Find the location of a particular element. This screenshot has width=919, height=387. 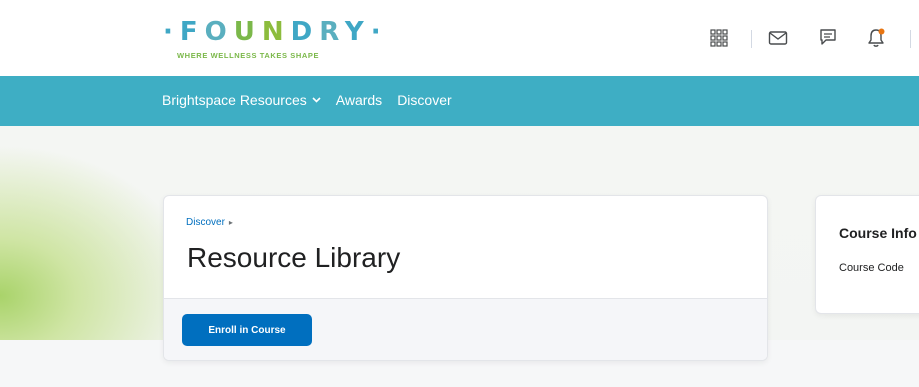

logo-letters: FOUNDRY is located at coordinates (275, 32).